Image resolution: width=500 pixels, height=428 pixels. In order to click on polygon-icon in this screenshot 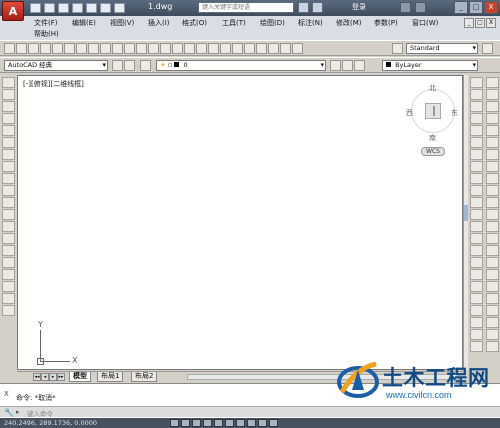, I will do `click(8, 118)`.